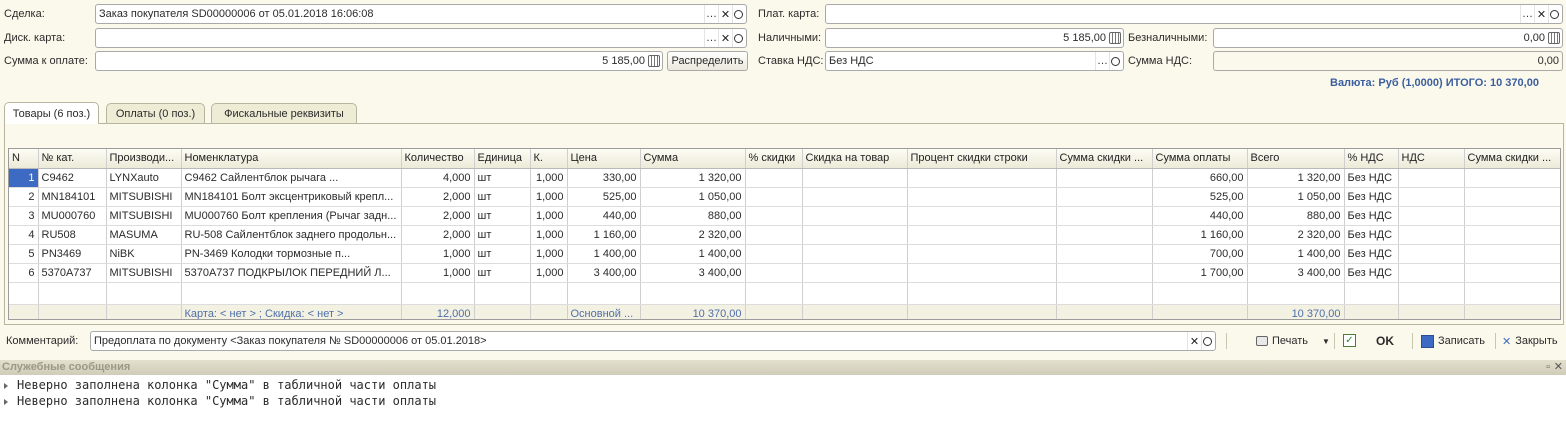 The image size is (1566, 444). Describe the element at coordinates (1558, 367) in the screenshot. I see `close-icon: ✕` at that location.